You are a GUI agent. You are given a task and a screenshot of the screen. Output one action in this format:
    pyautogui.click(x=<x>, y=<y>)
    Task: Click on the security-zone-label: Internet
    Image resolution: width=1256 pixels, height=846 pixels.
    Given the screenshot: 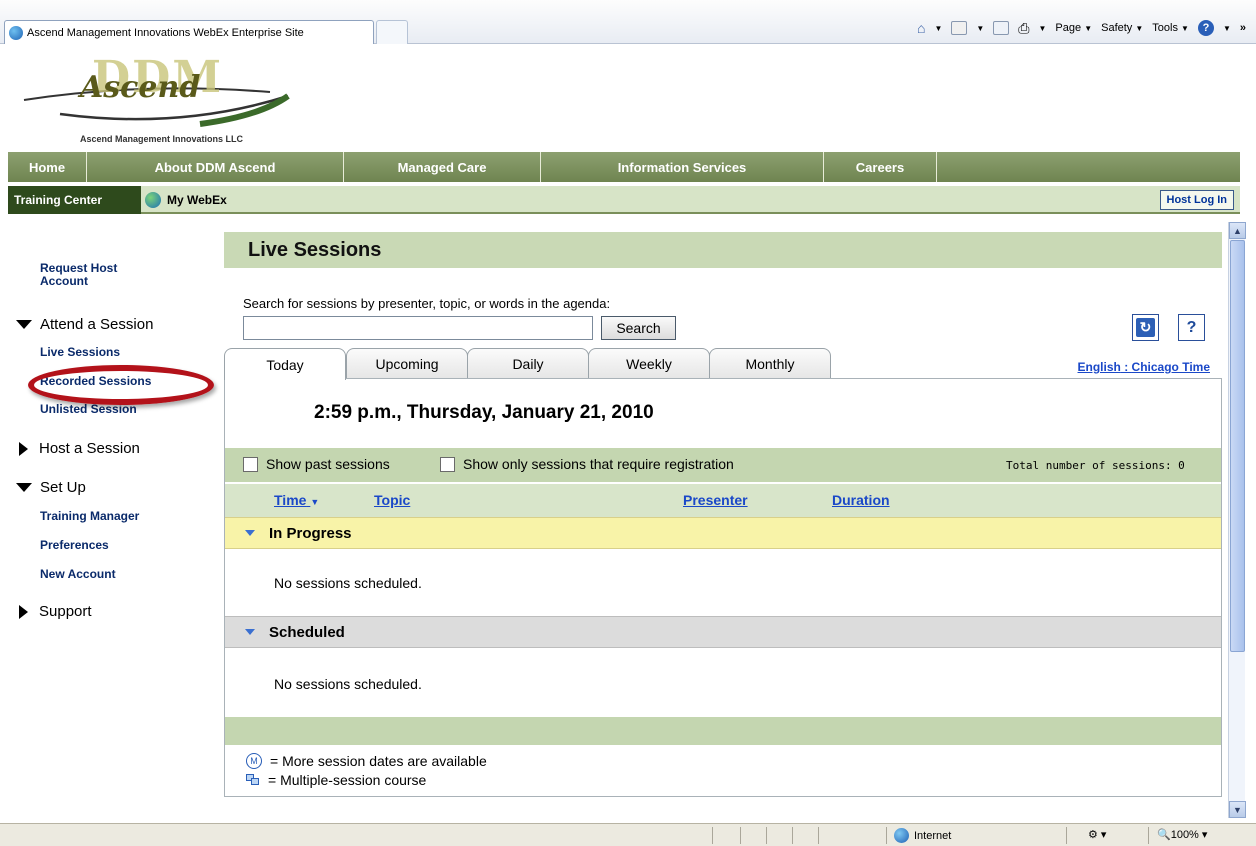 What is the action you would take?
    pyautogui.click(x=933, y=835)
    